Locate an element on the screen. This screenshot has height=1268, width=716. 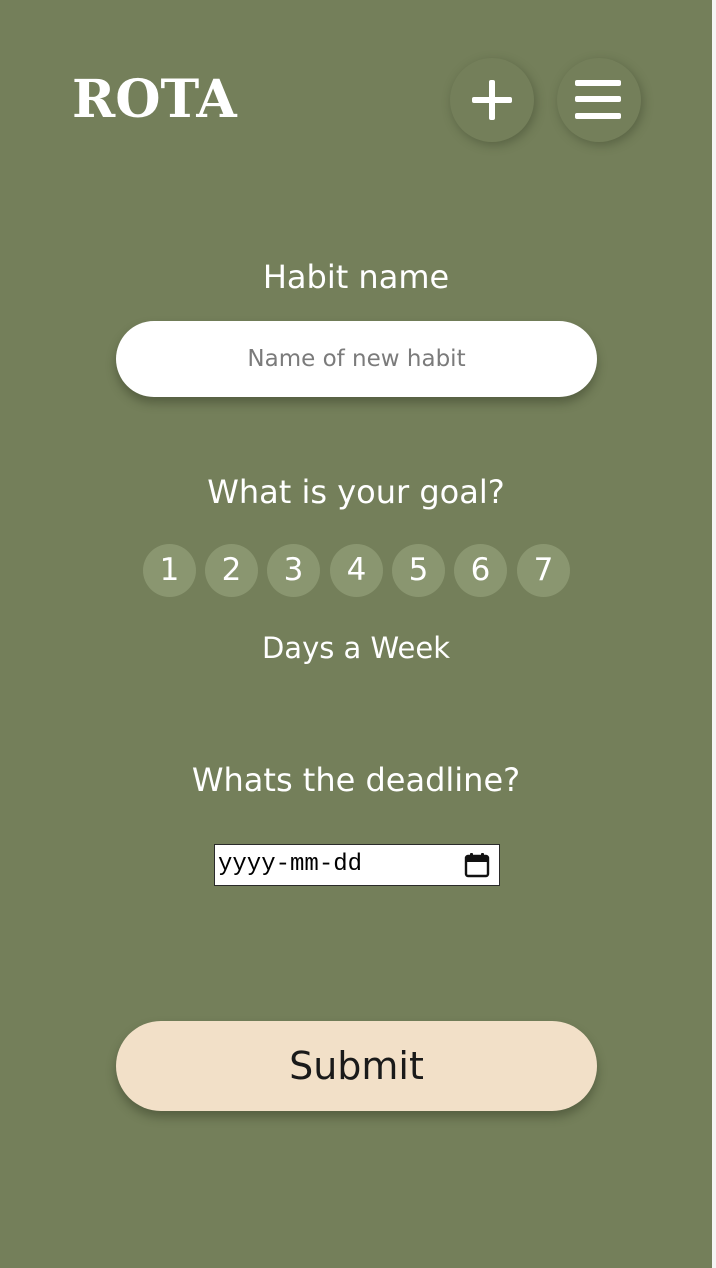
goal-option-2: 2 is located at coordinates (231, 570).